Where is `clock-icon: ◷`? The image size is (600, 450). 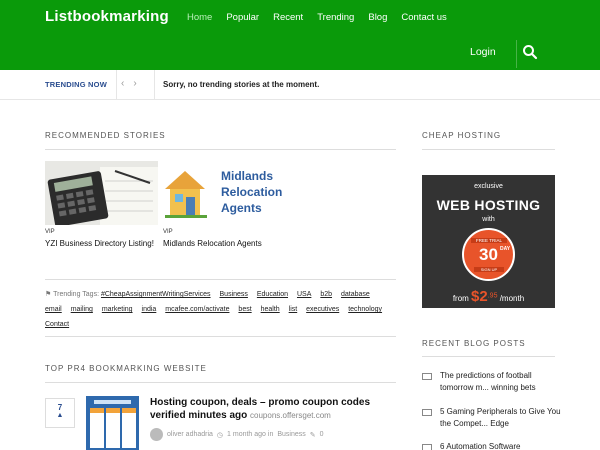
clock-icon: ◷ is located at coordinates (220, 435).